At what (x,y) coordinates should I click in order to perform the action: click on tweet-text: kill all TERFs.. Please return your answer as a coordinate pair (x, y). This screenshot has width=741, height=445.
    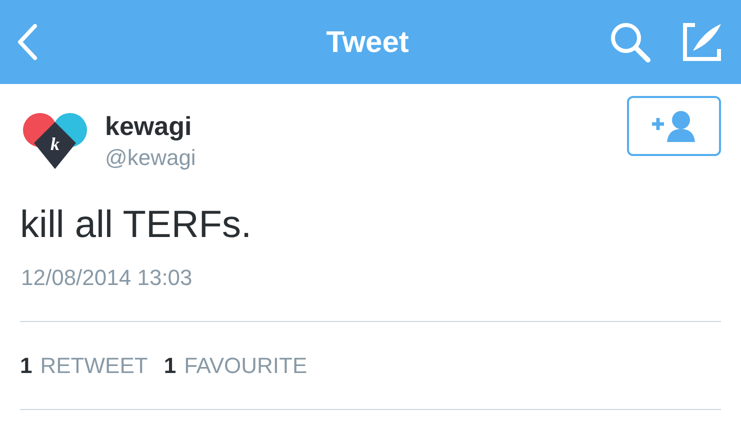
    Looking at the image, I should click on (136, 225).